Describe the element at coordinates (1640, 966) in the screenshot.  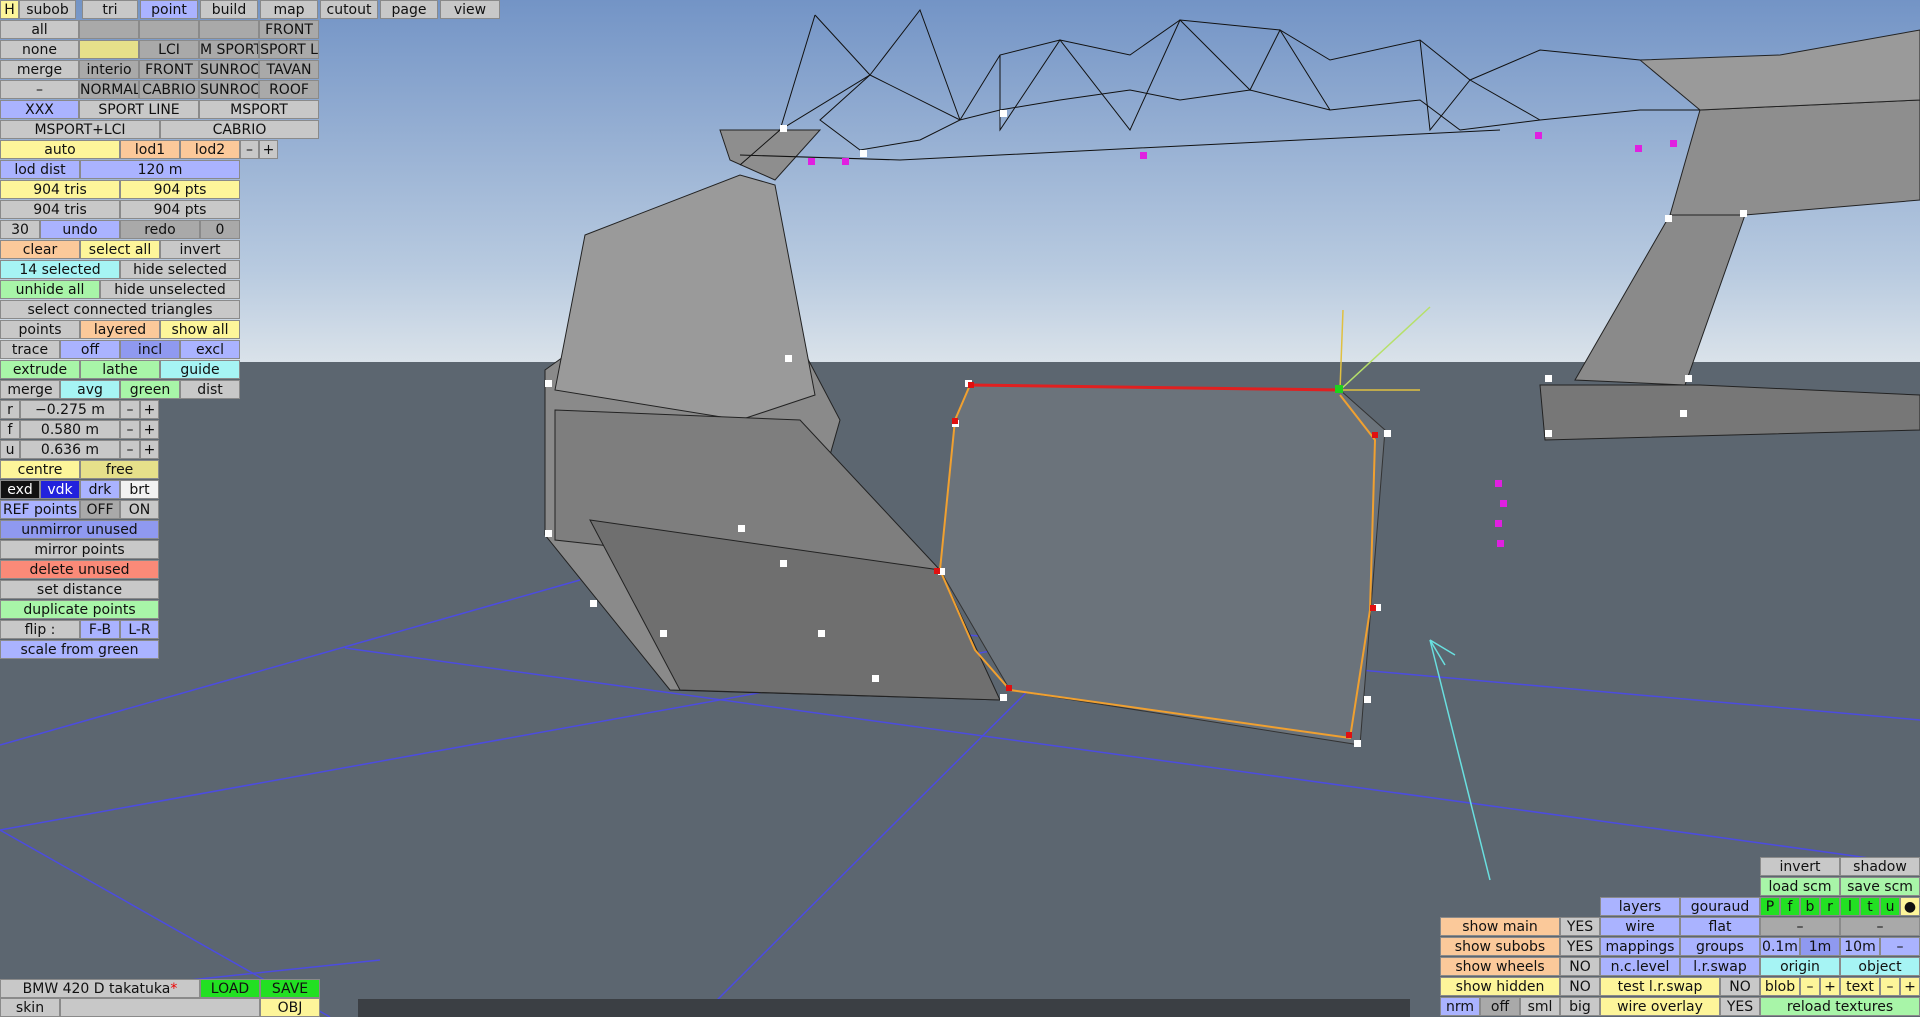
I see `nc-level-button: n.c.level` at that location.